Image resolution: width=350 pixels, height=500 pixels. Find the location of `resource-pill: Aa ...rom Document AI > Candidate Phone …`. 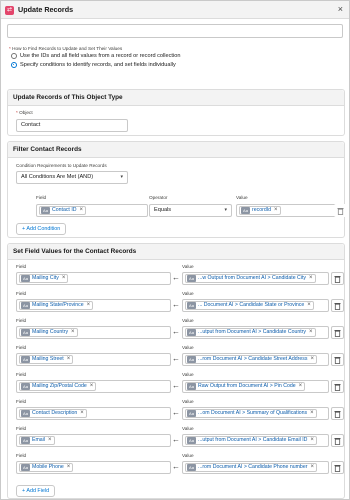

resource-pill: Aa ...rom Document AI > Candidate Phone … is located at coordinates (251, 467).